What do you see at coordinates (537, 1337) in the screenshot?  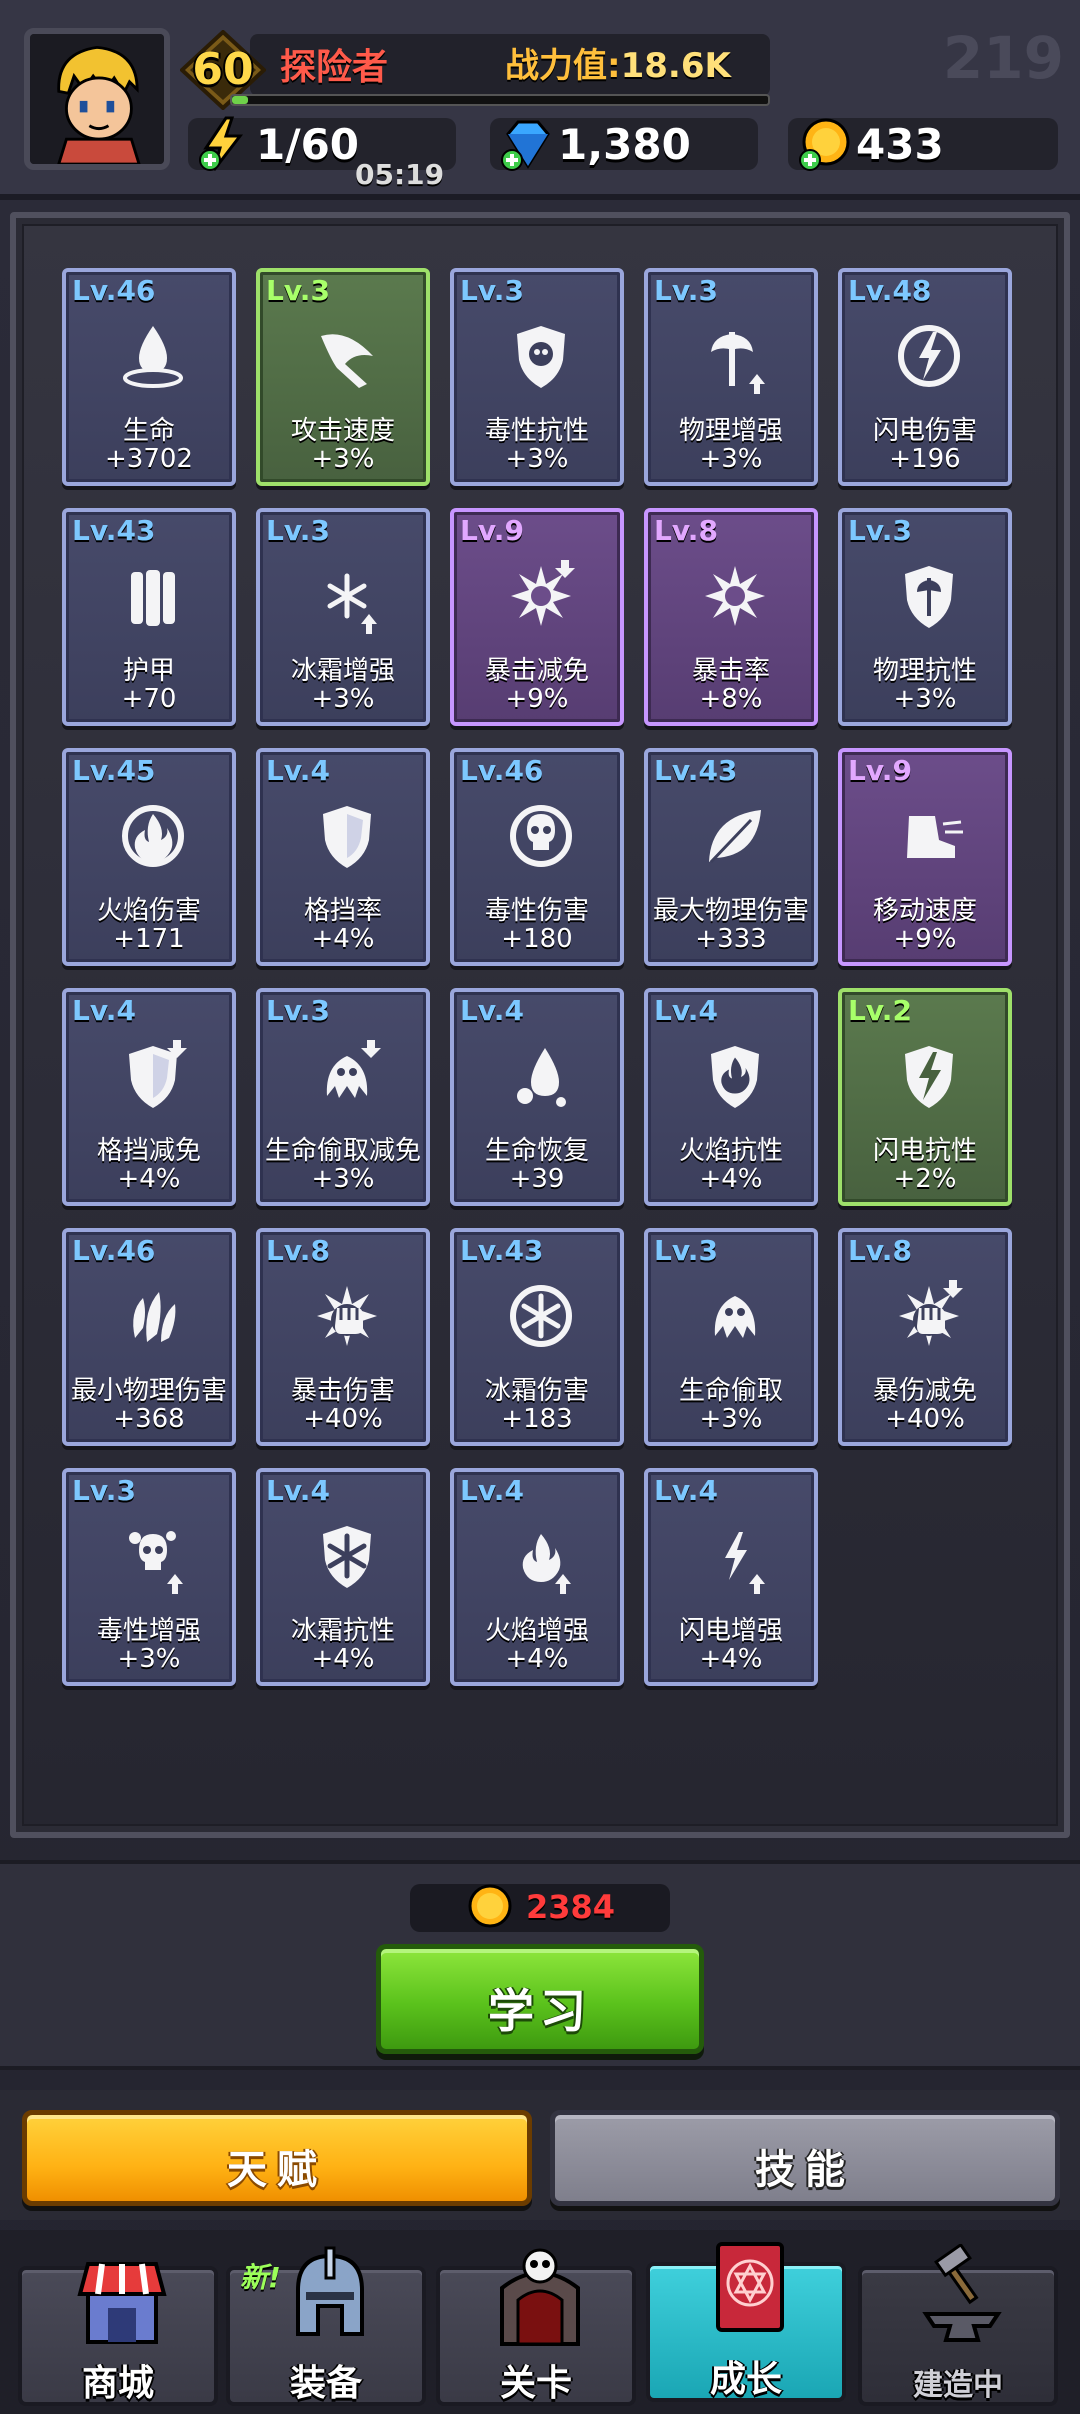 I see `talent-card: Lv.43 冰霜伤害 +183` at bounding box center [537, 1337].